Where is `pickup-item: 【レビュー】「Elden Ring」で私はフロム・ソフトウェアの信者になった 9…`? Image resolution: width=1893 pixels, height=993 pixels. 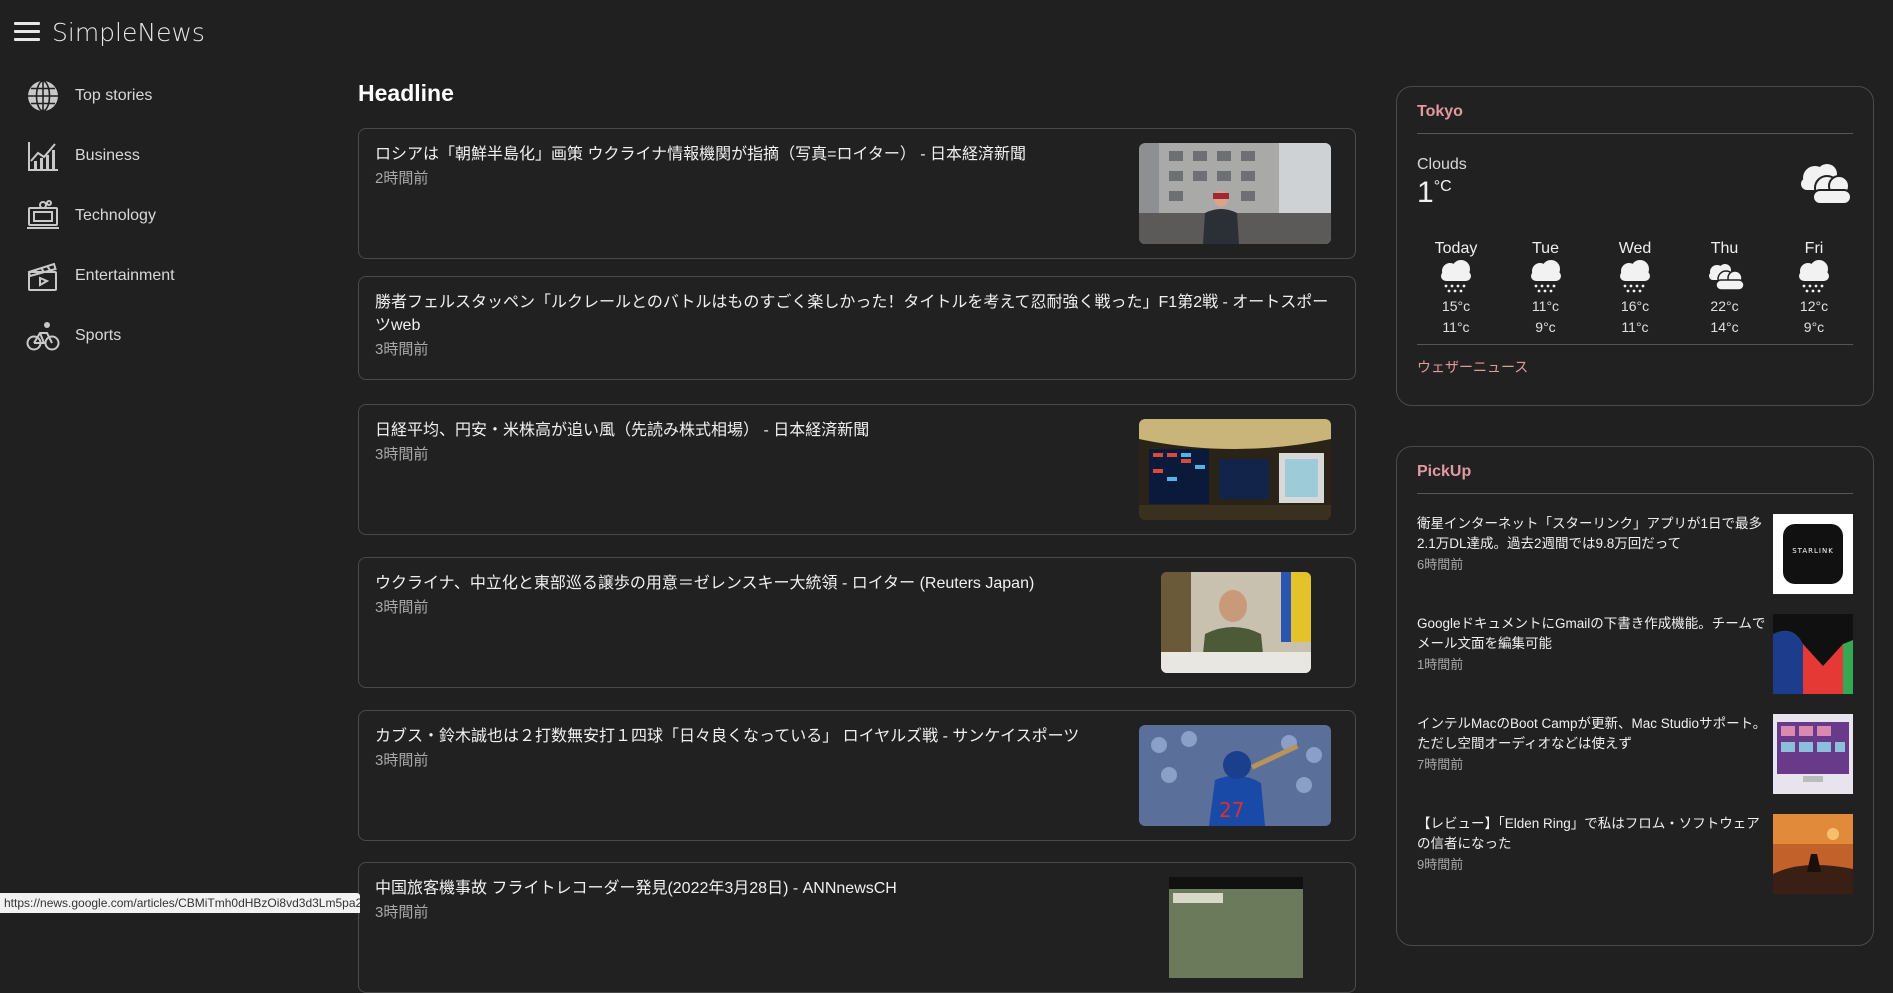
pickup-item: 【レビュー】「Elden Ring」で私はフロム・ソフトウェアの信者になった 9… is located at coordinates (1635, 844).